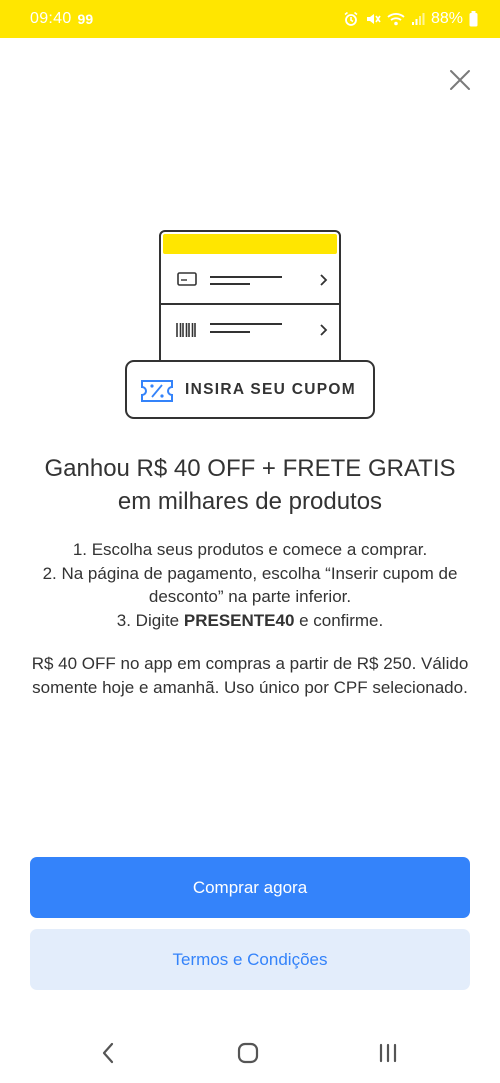 Image resolution: width=500 pixels, height=1083 pixels. Describe the element at coordinates (418, 19) in the screenshot. I see `signal-icon` at that location.